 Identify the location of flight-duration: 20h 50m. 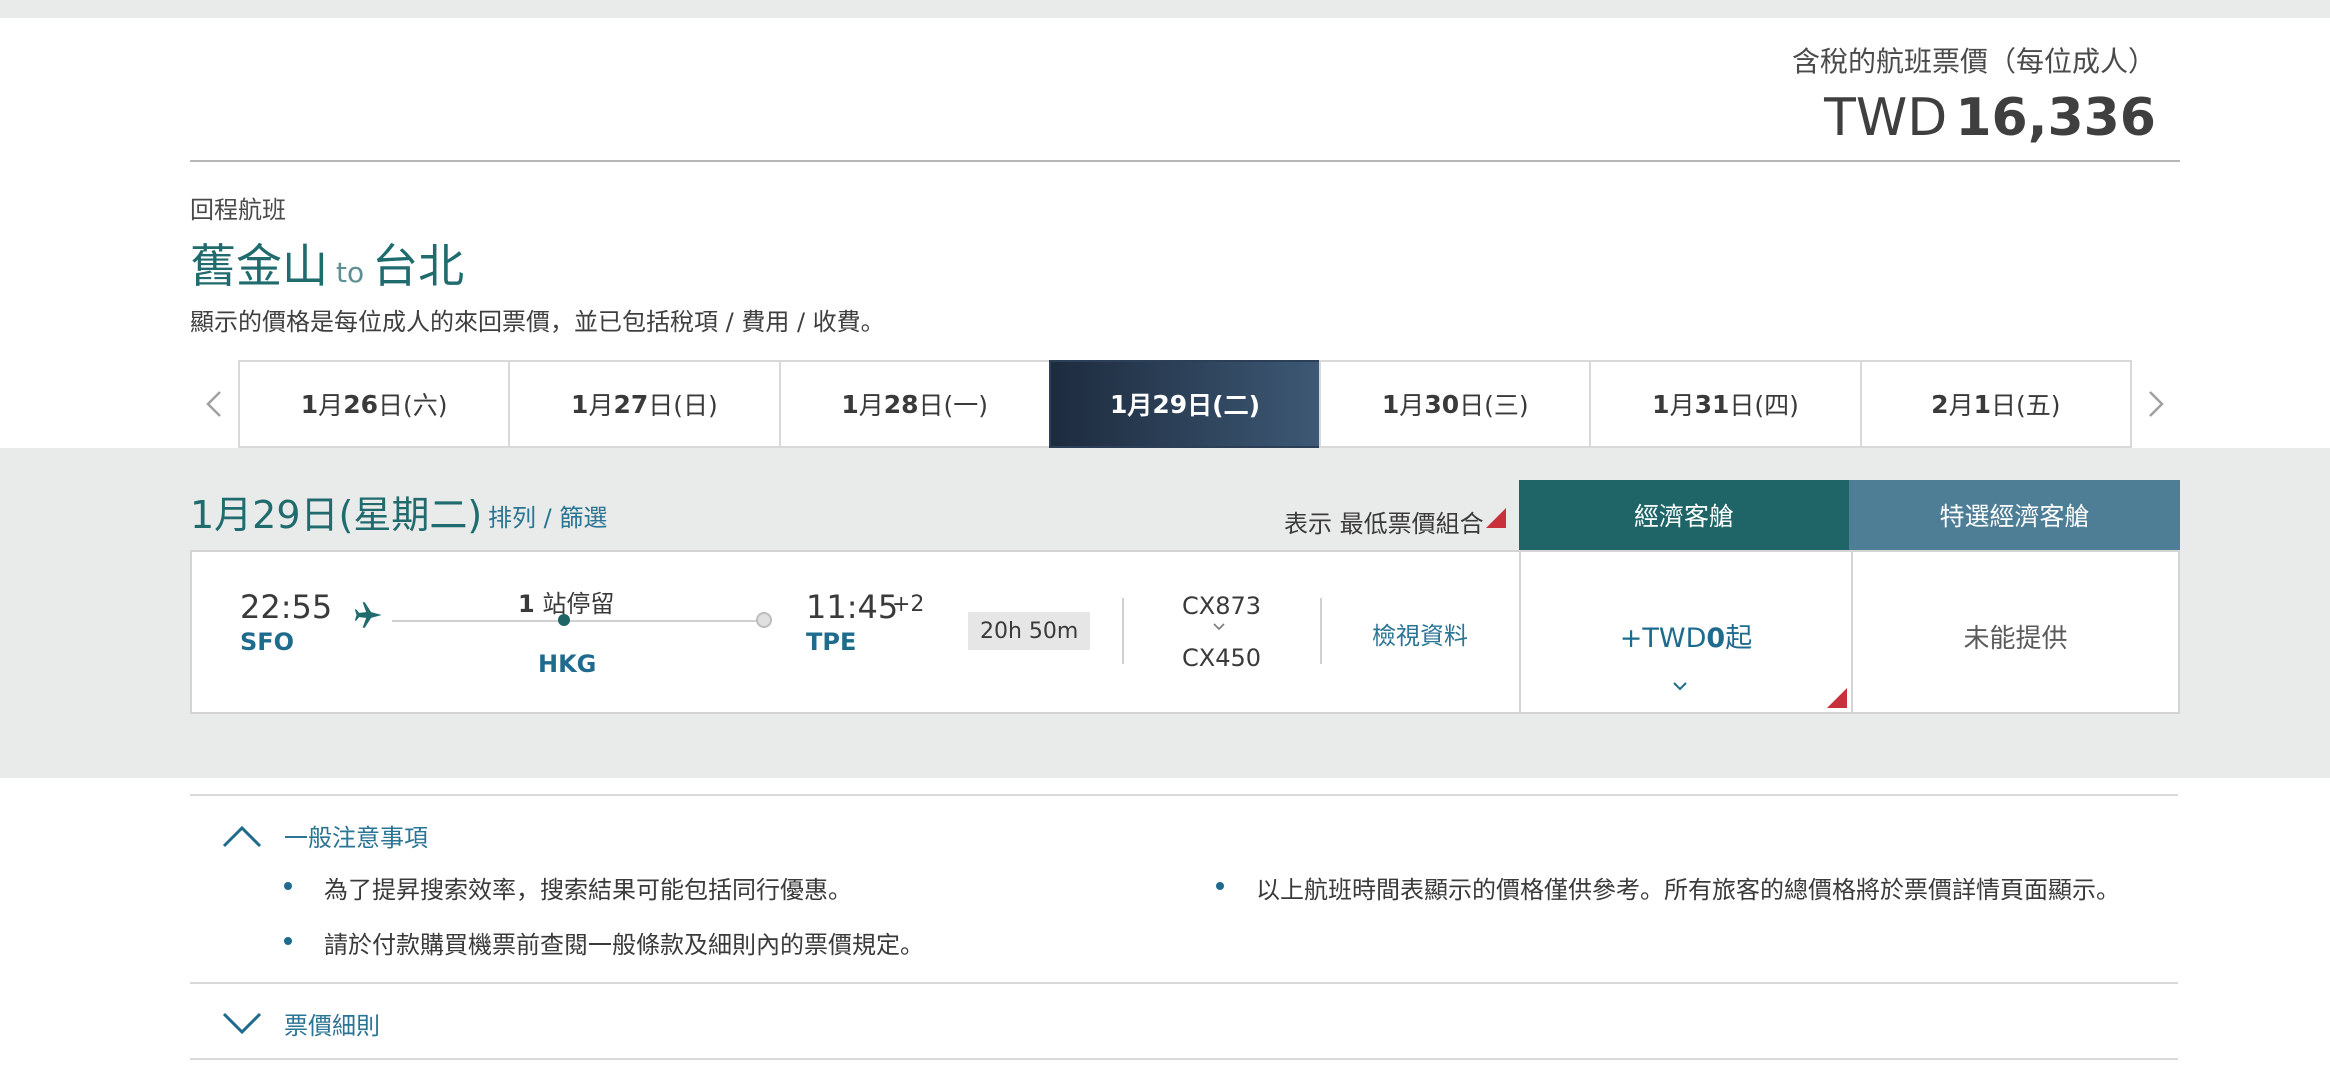
(1029, 631).